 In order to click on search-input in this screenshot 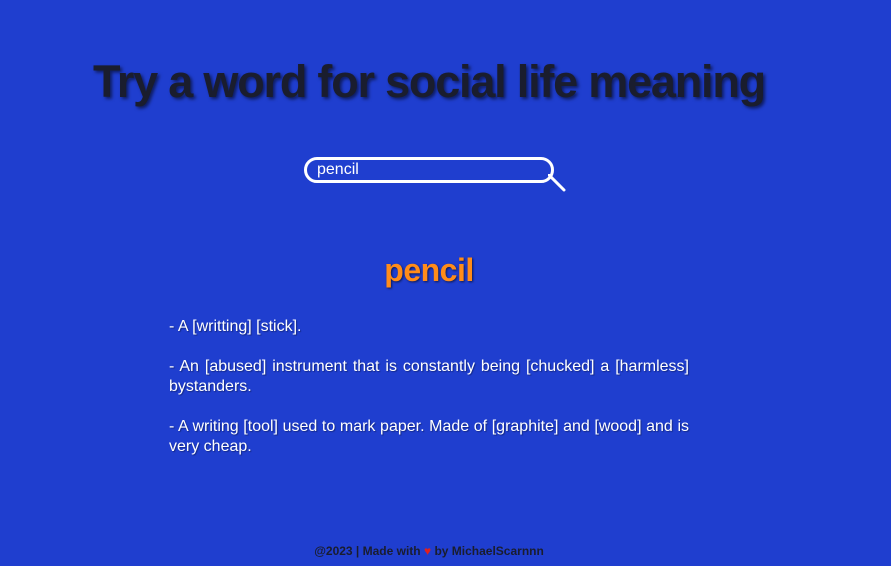, I will do `click(429, 170)`.